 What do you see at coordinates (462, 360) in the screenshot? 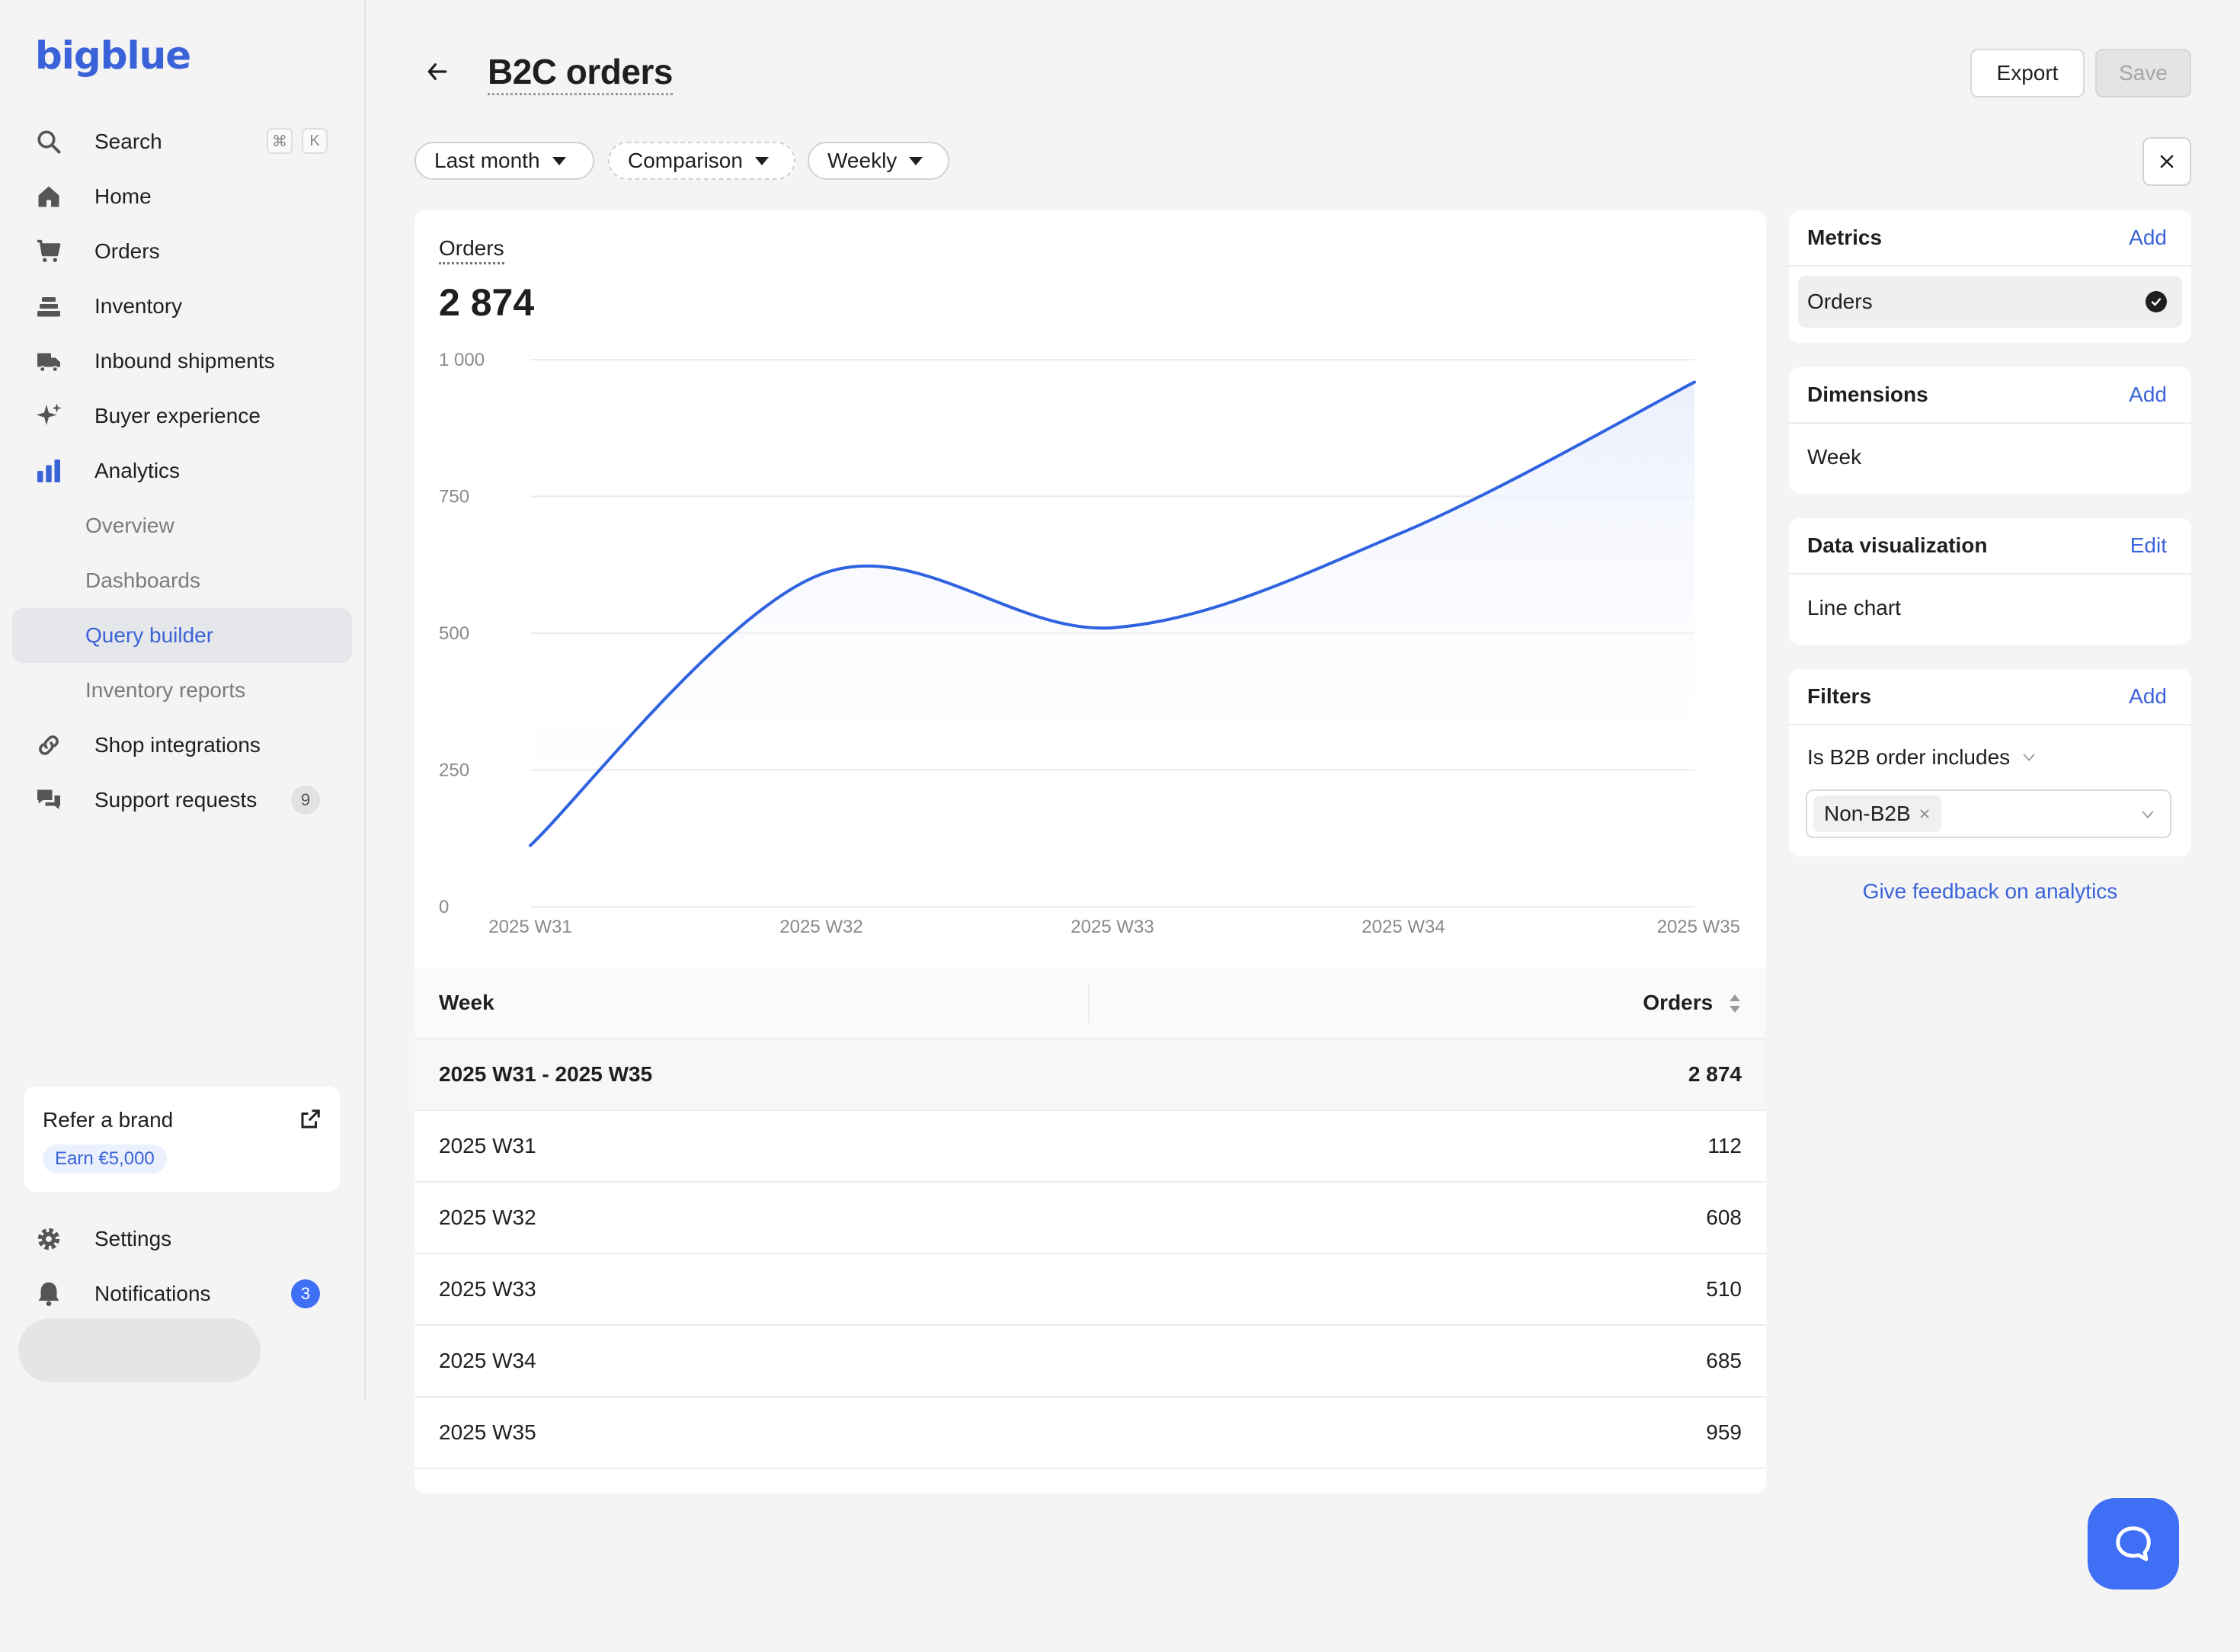
I see `y-tick-label: 1 000` at bounding box center [462, 360].